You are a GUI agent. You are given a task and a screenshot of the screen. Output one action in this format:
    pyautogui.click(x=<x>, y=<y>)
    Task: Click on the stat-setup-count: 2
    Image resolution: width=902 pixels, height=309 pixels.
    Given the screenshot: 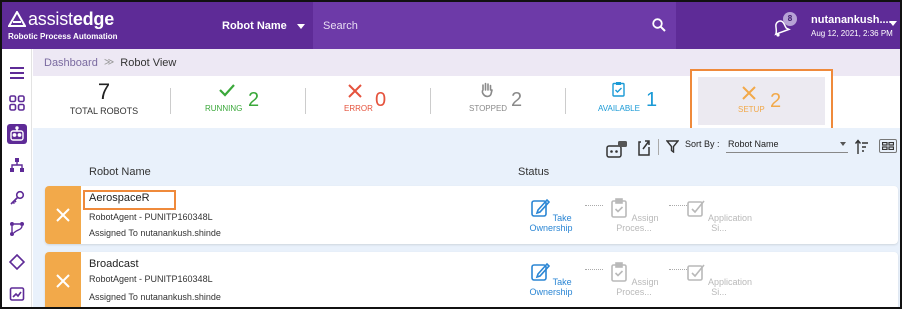 What is the action you would take?
    pyautogui.click(x=776, y=101)
    